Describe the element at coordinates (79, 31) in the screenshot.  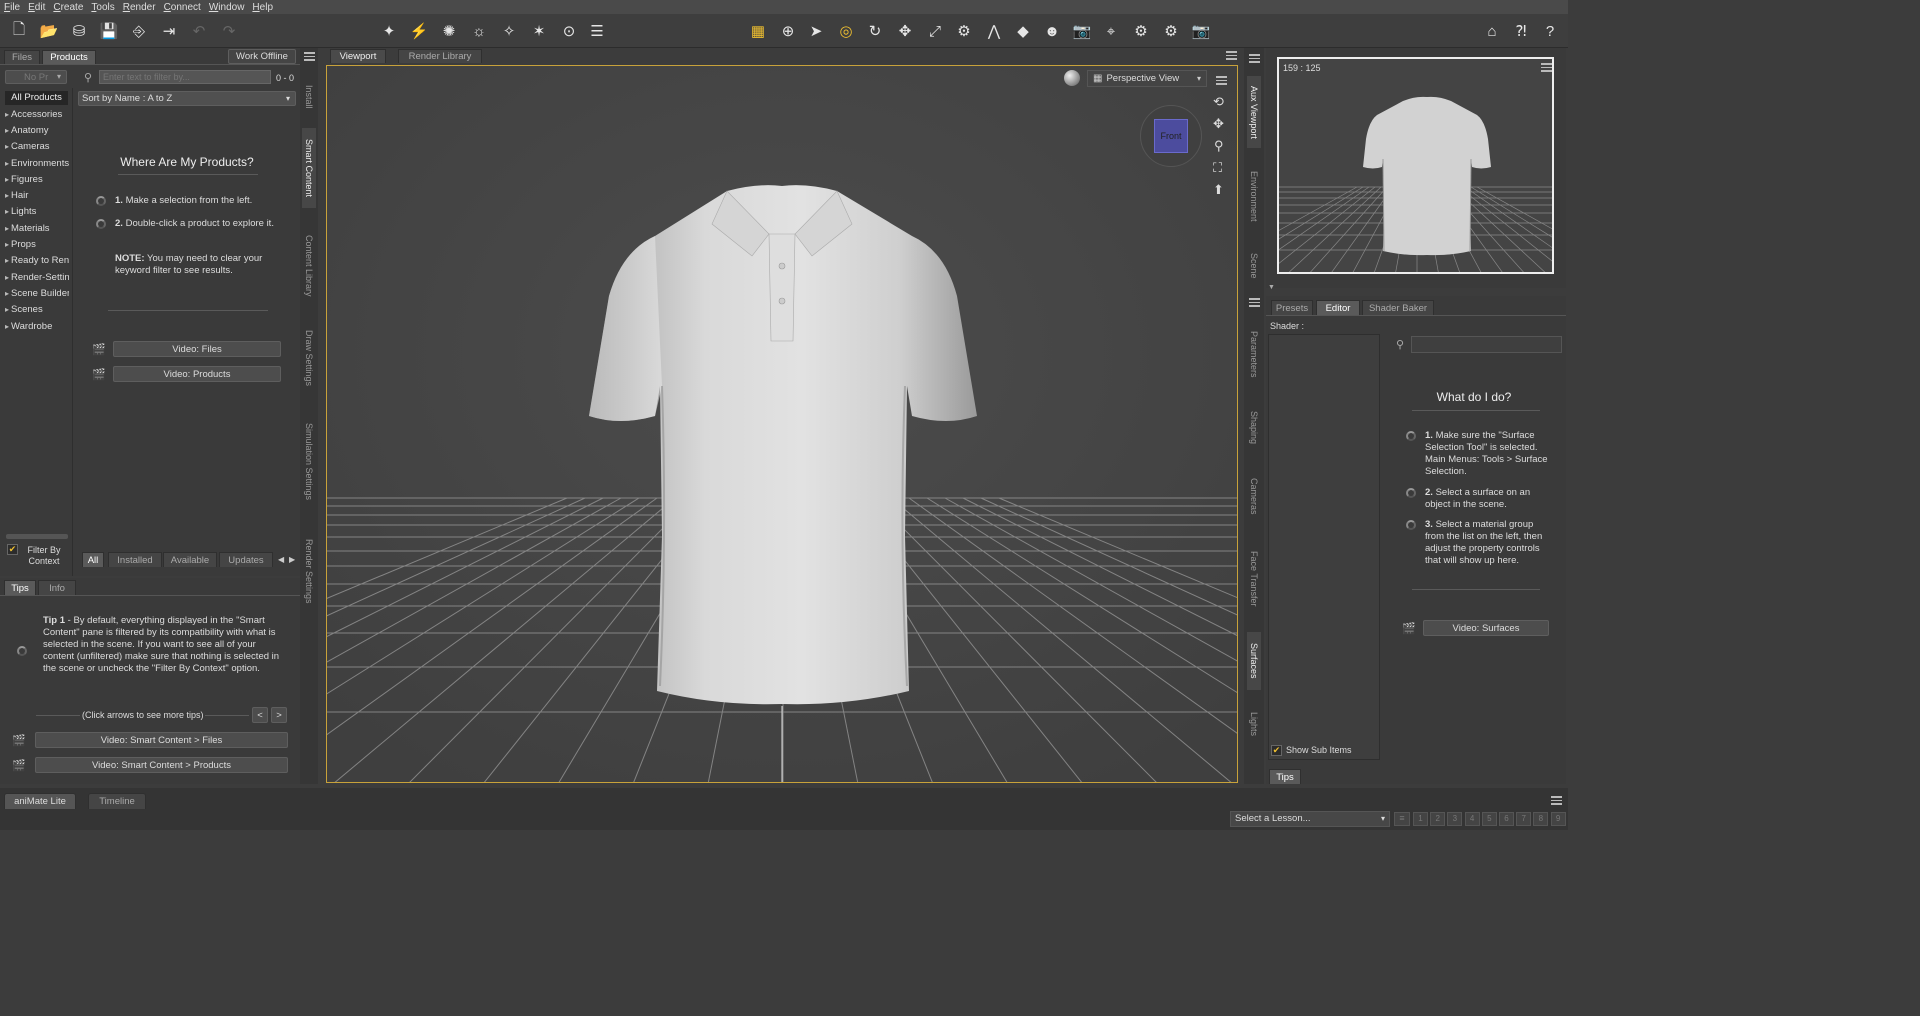
I see `merge-icon: ⛁` at that location.